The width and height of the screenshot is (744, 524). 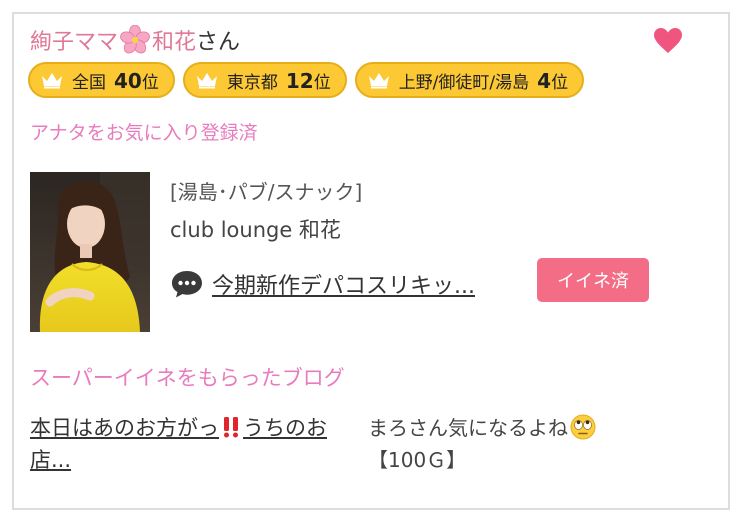 What do you see at coordinates (252, 82) in the screenshot?
I see `rank-area: 東京都` at bounding box center [252, 82].